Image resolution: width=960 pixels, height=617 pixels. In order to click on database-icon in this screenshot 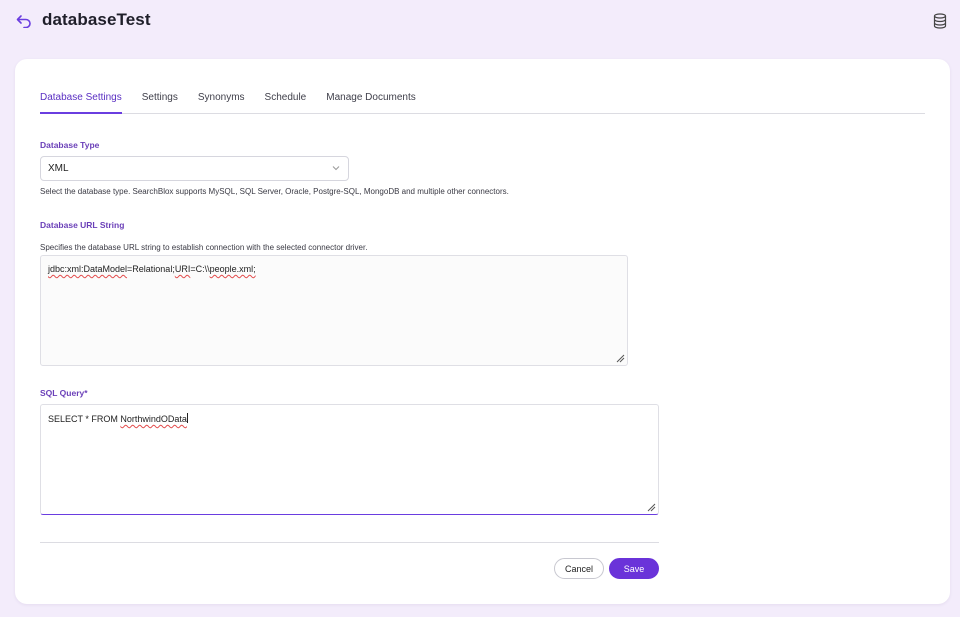, I will do `click(940, 21)`.